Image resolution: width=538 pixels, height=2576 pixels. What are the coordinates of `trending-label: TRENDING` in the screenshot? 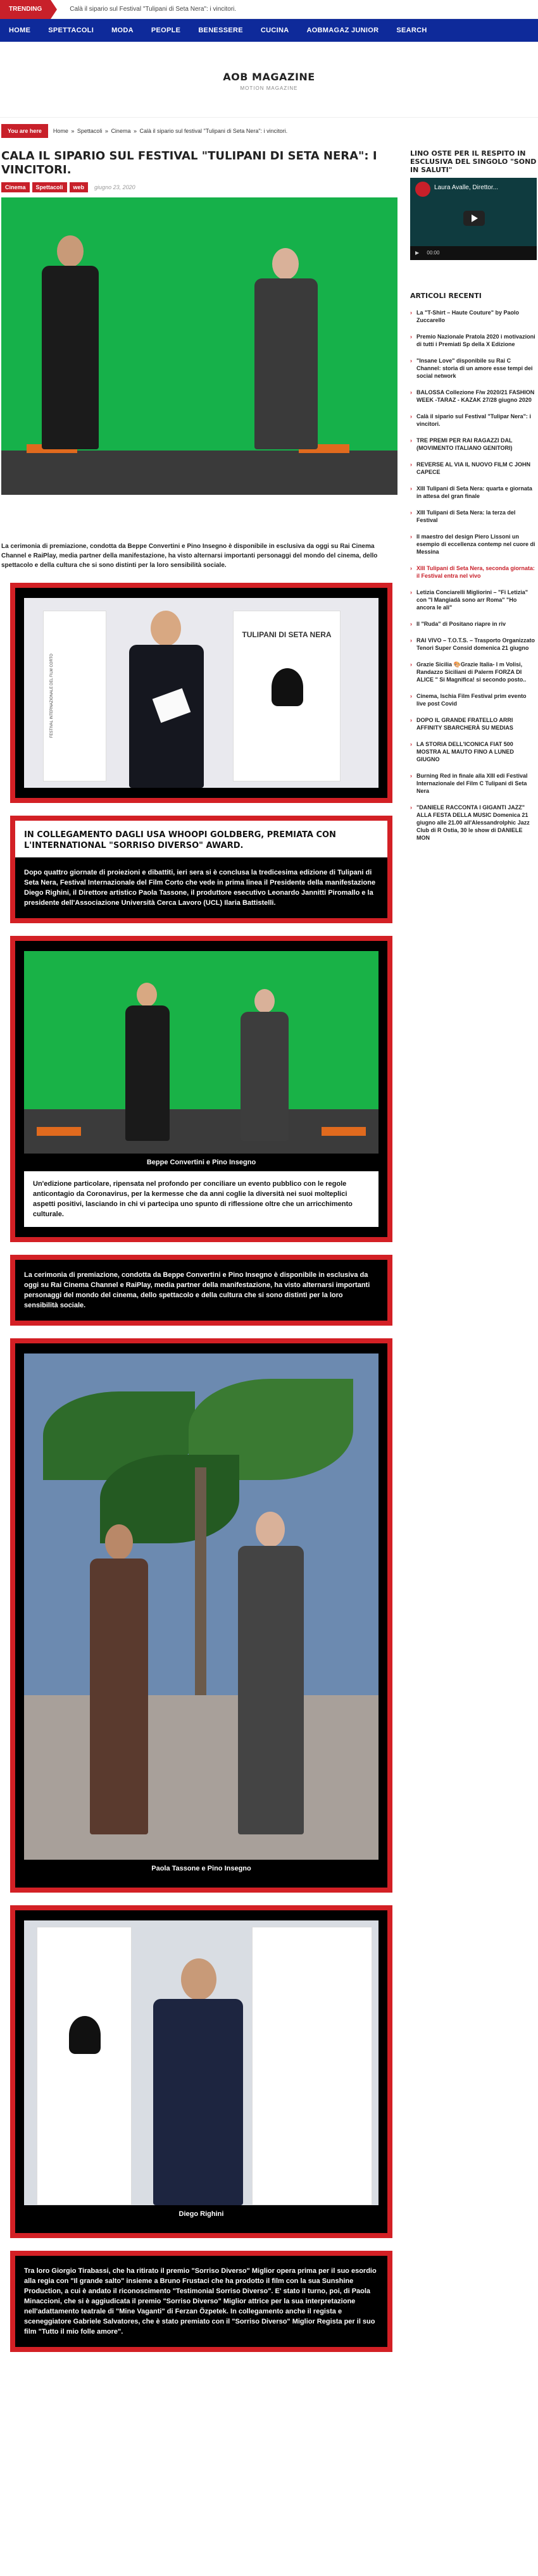 It's located at (29, 9).